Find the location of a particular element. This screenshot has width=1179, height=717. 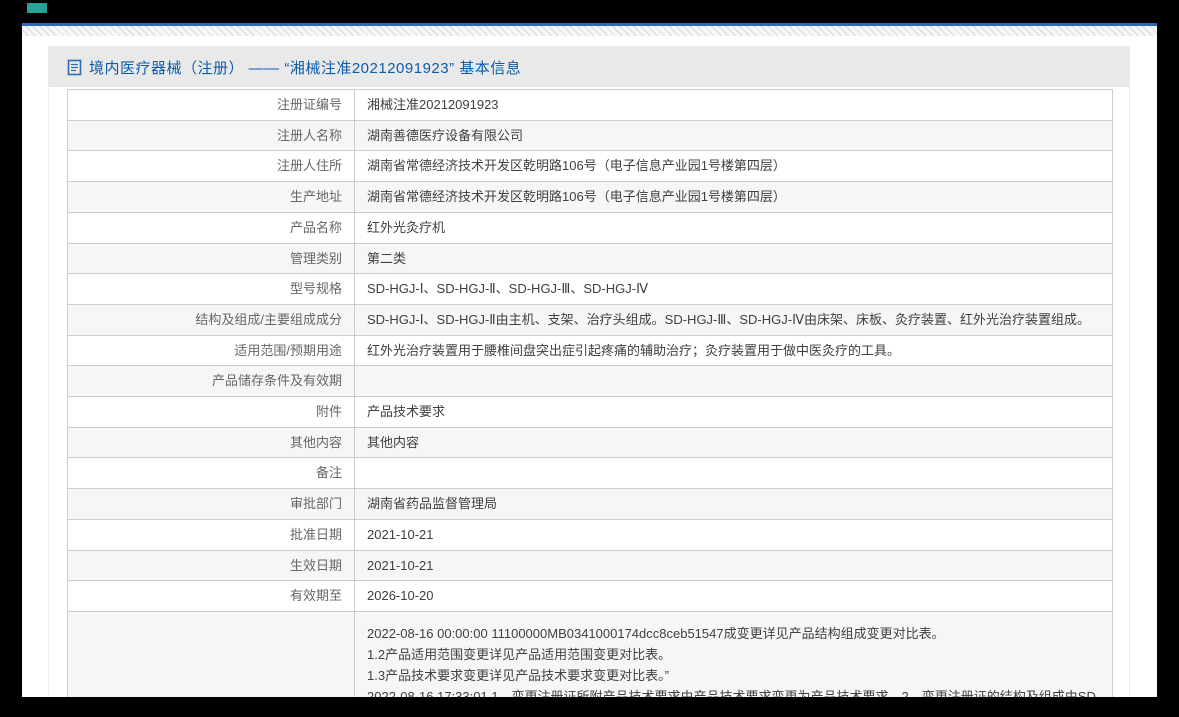

field-label: 注册证编号 is located at coordinates (211, 105).